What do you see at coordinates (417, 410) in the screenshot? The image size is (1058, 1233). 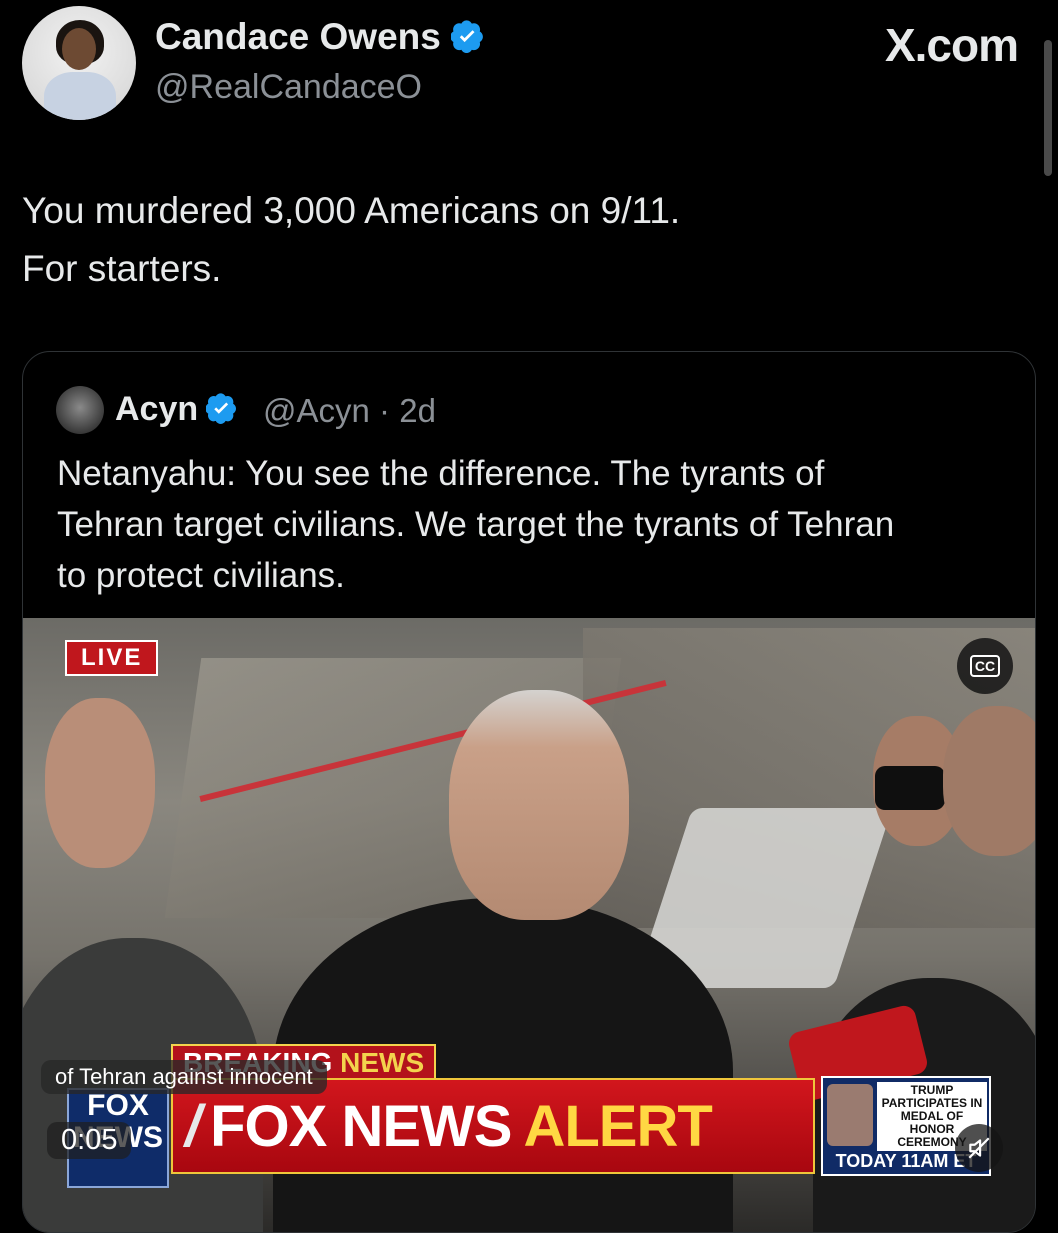 I see `quote-age: 2d` at bounding box center [417, 410].